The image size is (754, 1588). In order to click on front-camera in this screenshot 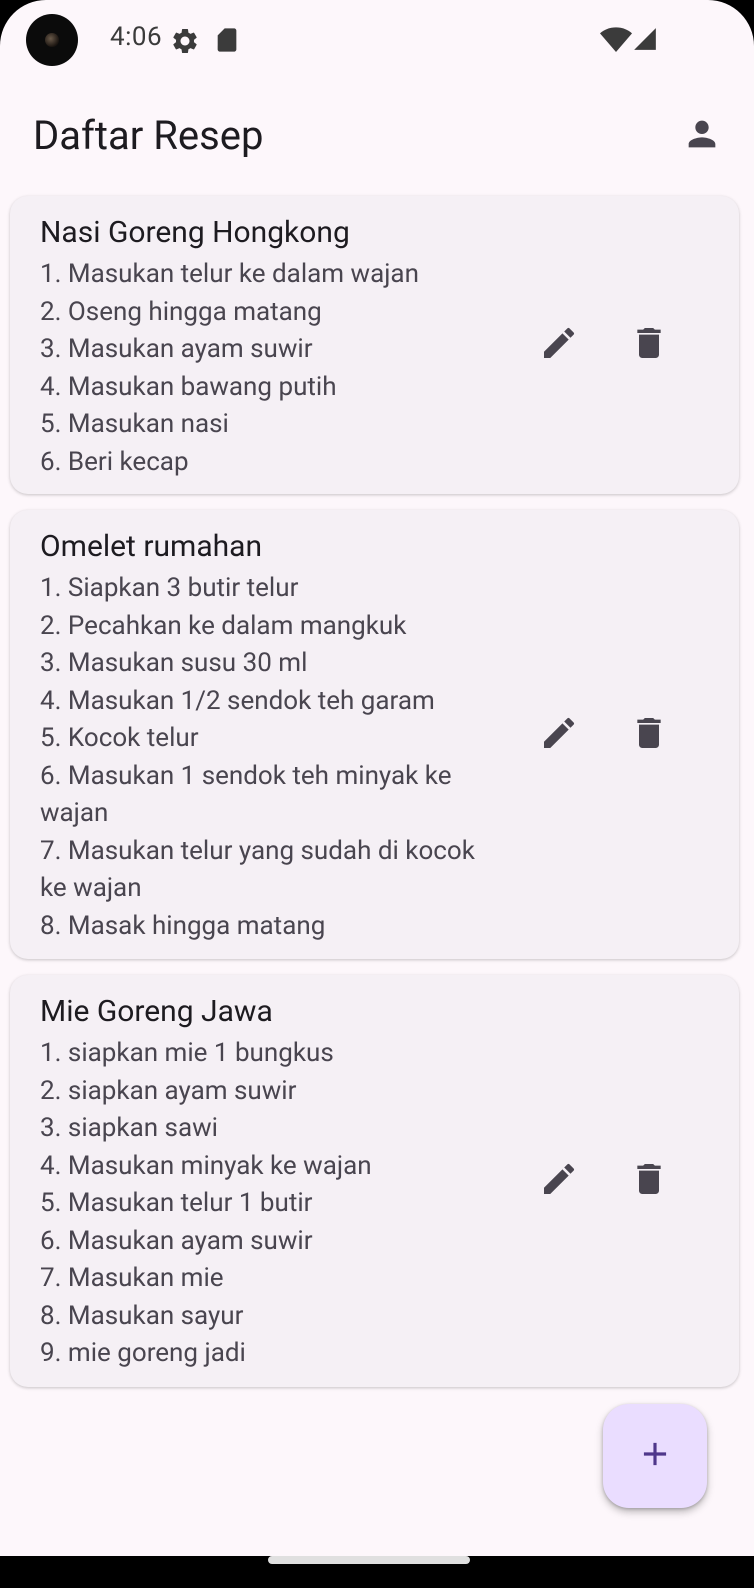, I will do `click(52, 40)`.